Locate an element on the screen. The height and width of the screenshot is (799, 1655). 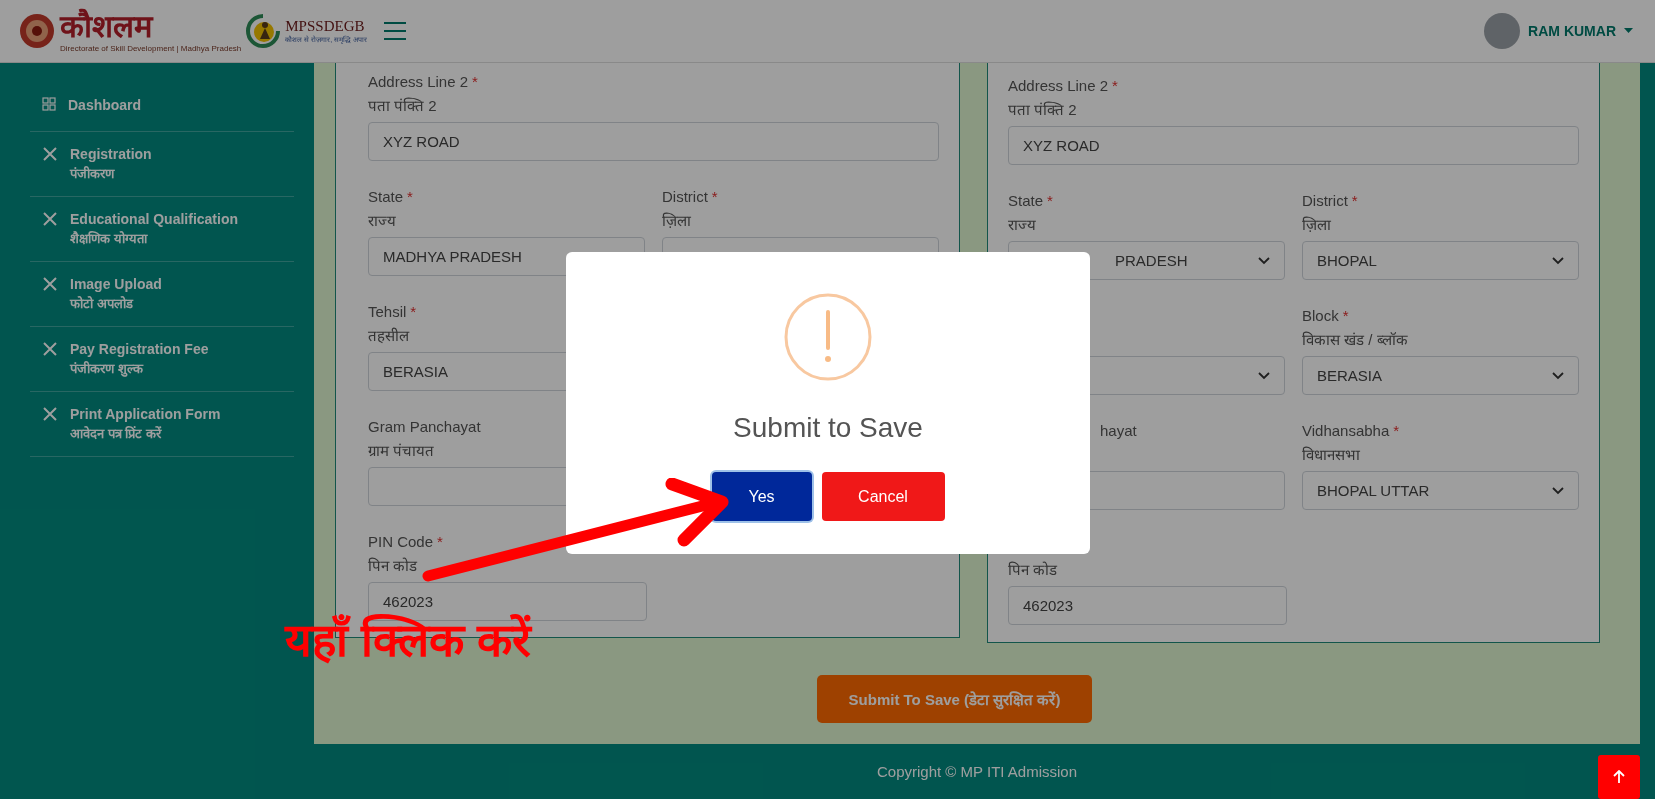
select-field: BHOPAL UTTAR is located at coordinates (1440, 490).